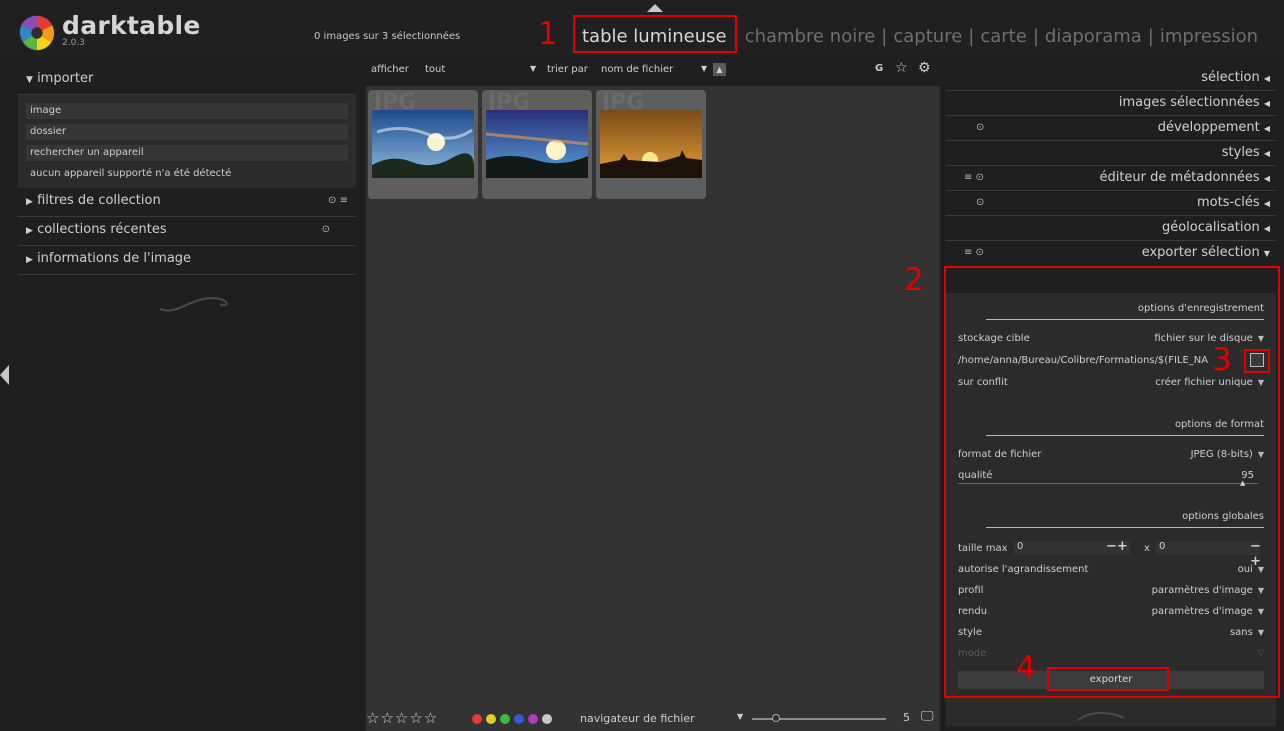 Image resolution: width=1284 pixels, height=731 pixels. I want to click on thumbnail-3: JPG, so click(651, 144).